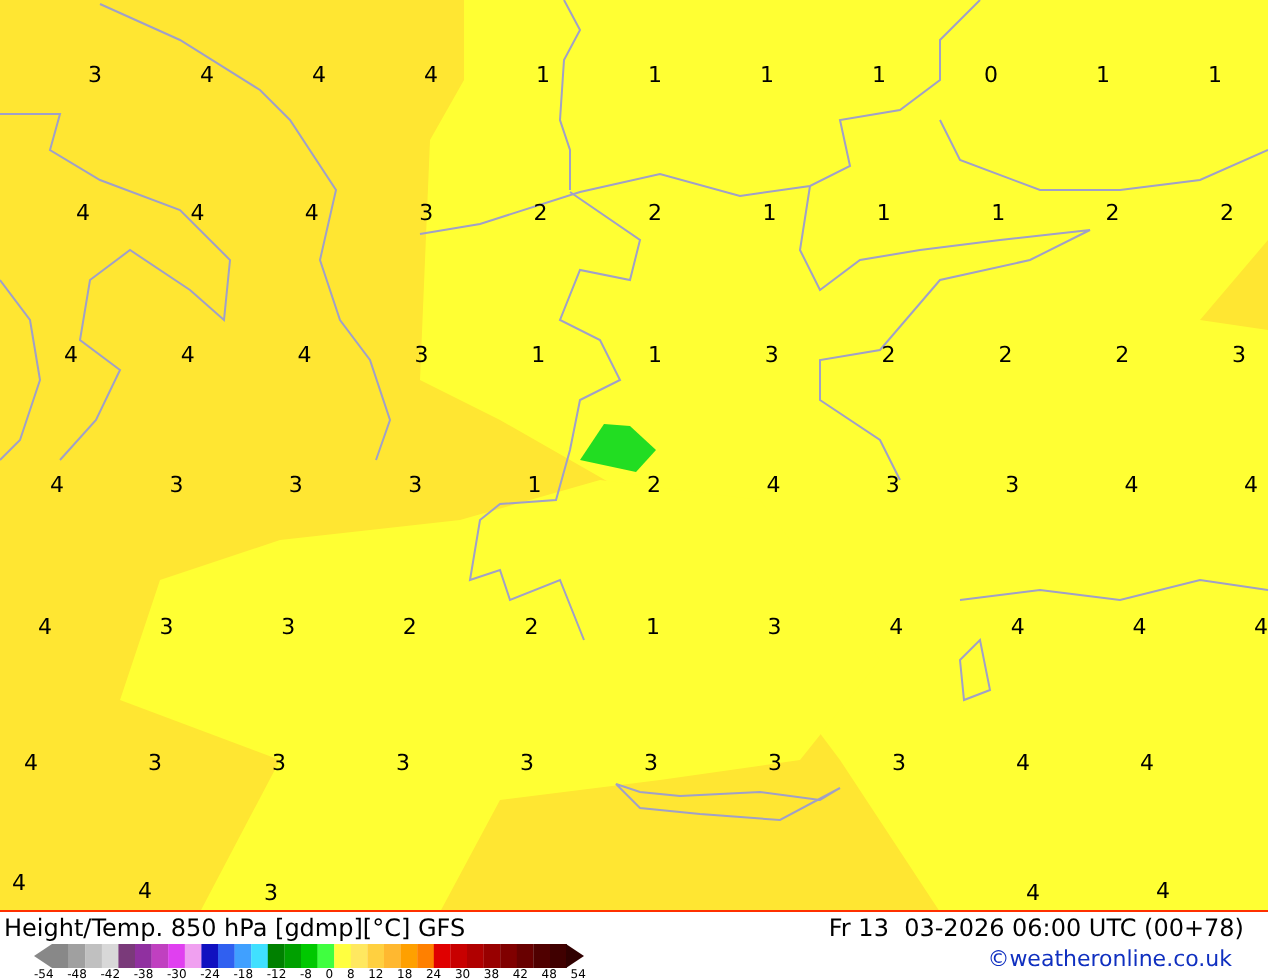 The height and width of the screenshot is (980, 1268). What do you see at coordinates (991, 75) in the screenshot?
I see `value-label: 0` at bounding box center [991, 75].